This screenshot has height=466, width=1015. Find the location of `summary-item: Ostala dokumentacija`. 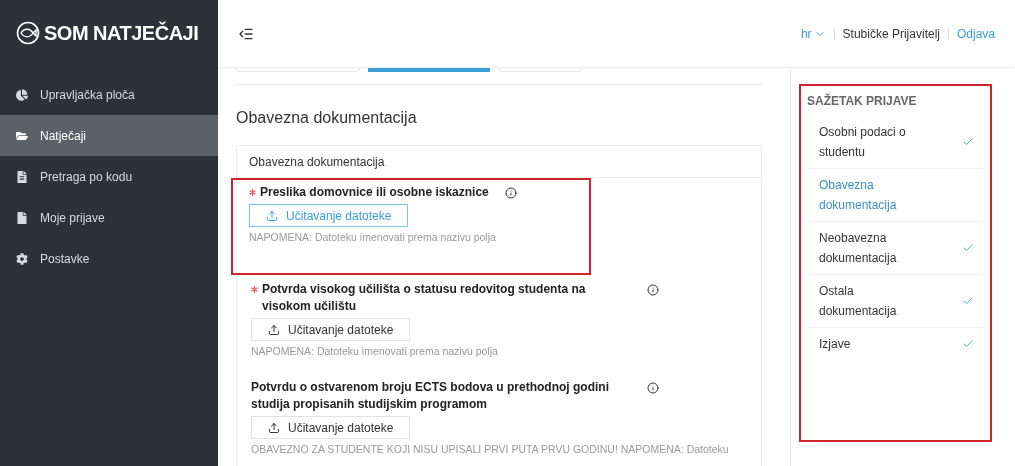

summary-item: Ostala dokumentacija is located at coordinates (895, 301).